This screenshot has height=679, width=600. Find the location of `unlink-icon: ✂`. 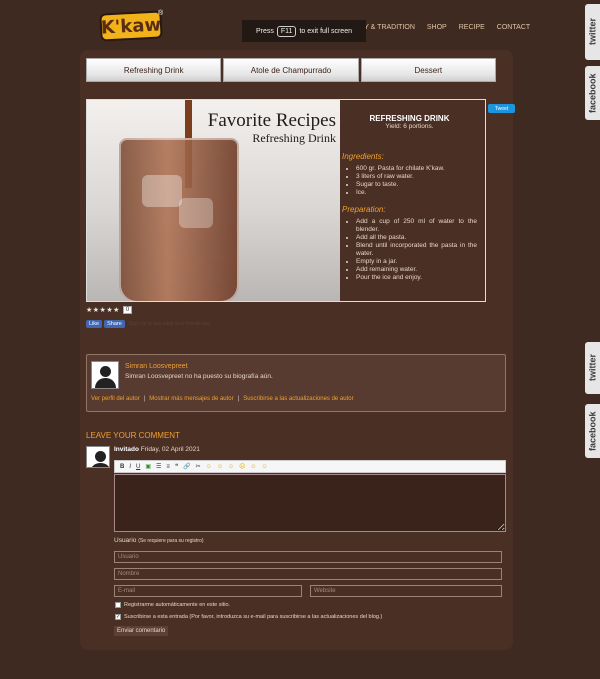

unlink-icon: ✂ is located at coordinates (198, 466).